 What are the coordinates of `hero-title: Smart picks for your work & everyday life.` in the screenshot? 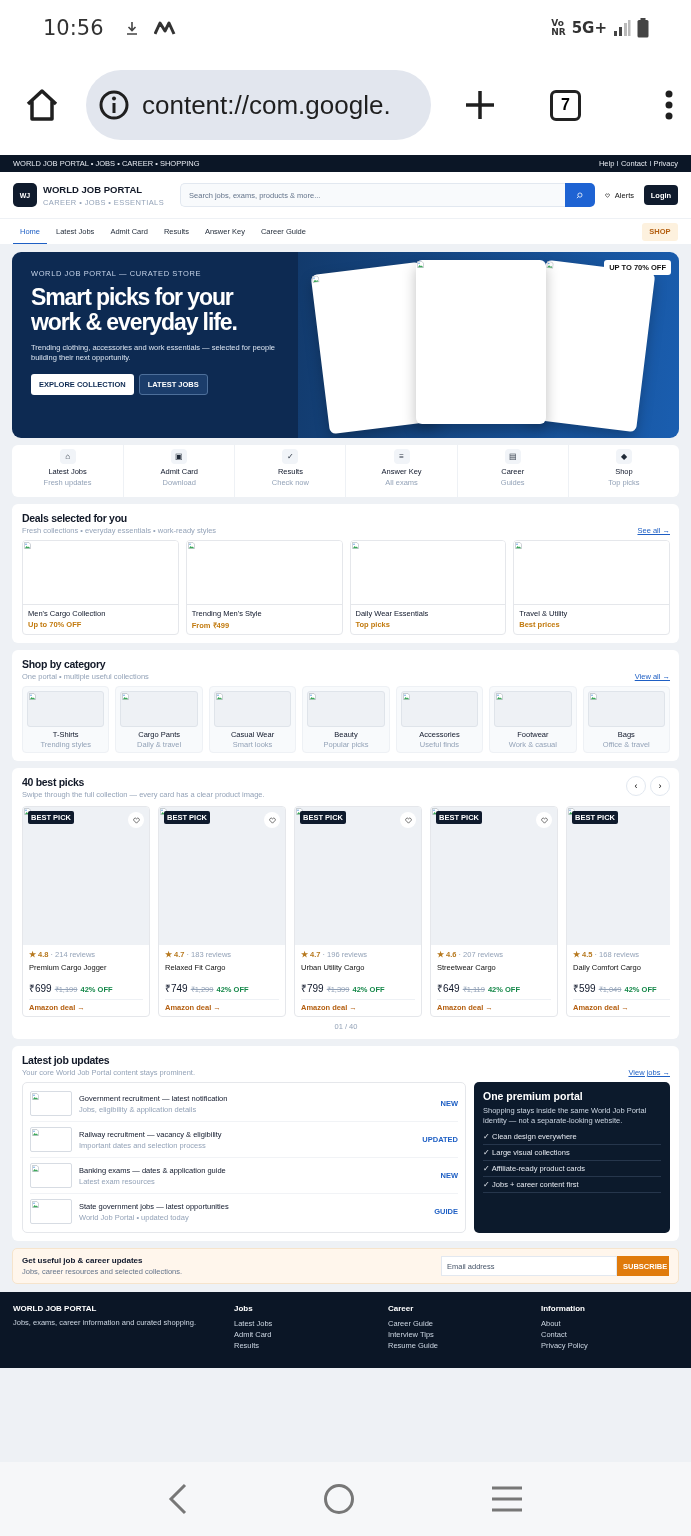 It's located at (134, 310).